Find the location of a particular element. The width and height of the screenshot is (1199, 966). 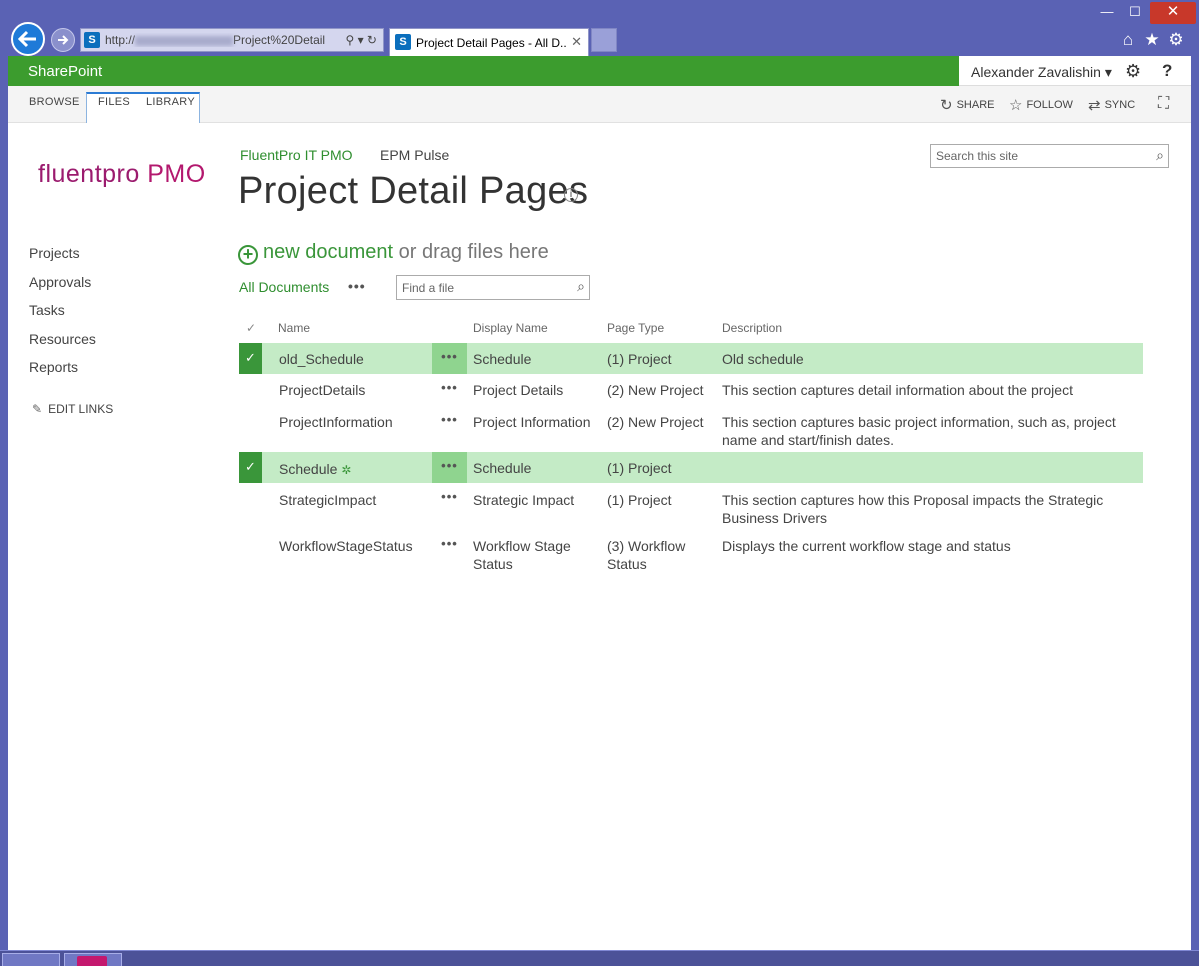

maximize-button: ☐ is located at coordinates (1135, 13).